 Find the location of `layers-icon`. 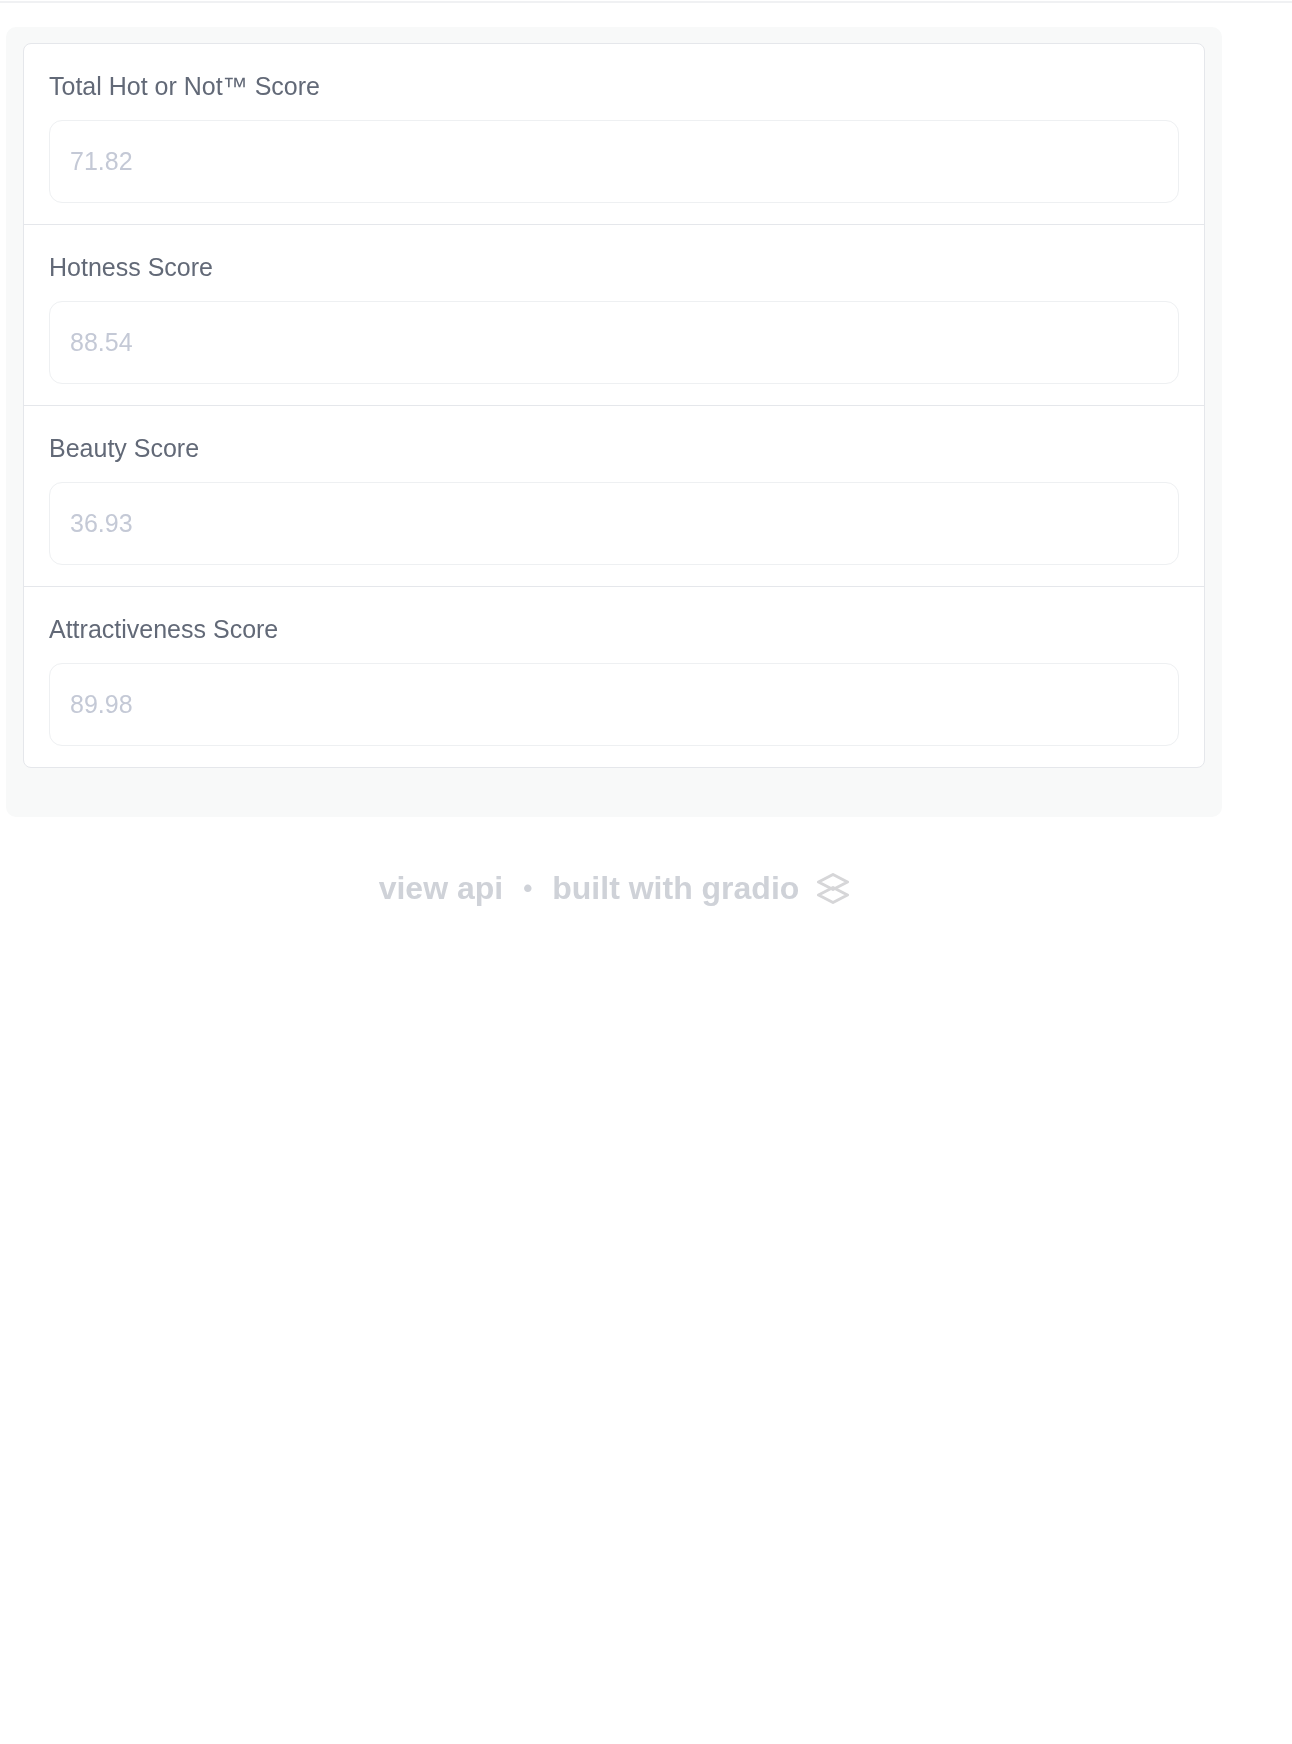

layers-icon is located at coordinates (833, 888).